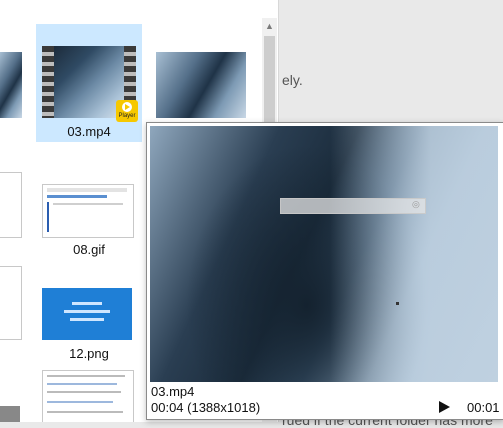  What do you see at coordinates (88, 396) in the screenshot?
I see `document-thumbnail` at bounding box center [88, 396].